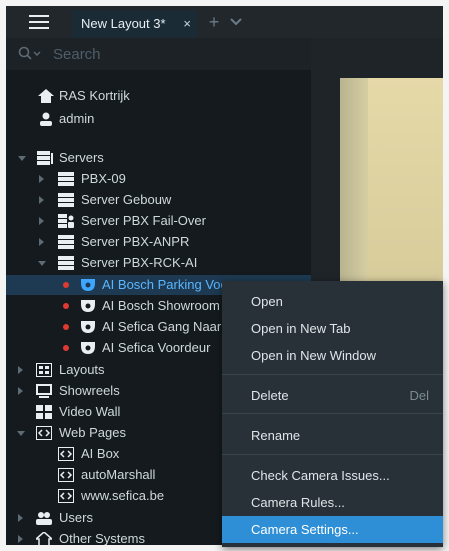  Describe the element at coordinates (123, 23) in the screenshot. I see `tab-title: New Layout 3*` at that location.